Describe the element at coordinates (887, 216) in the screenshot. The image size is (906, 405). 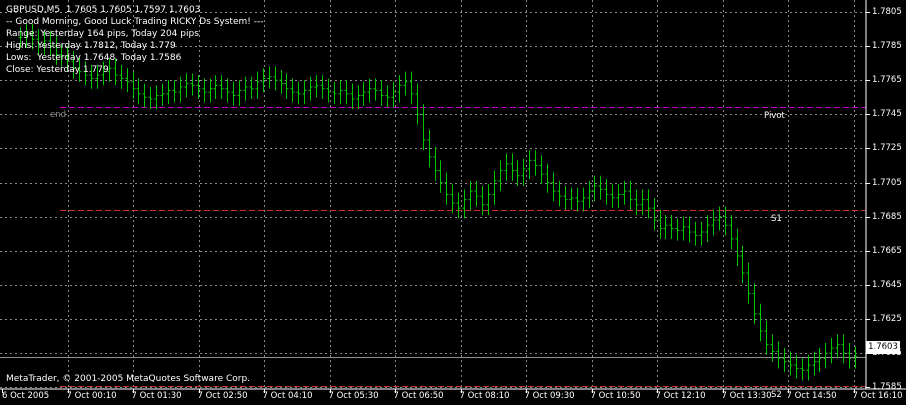
I see `price-tick-label: 1.7685` at that location.